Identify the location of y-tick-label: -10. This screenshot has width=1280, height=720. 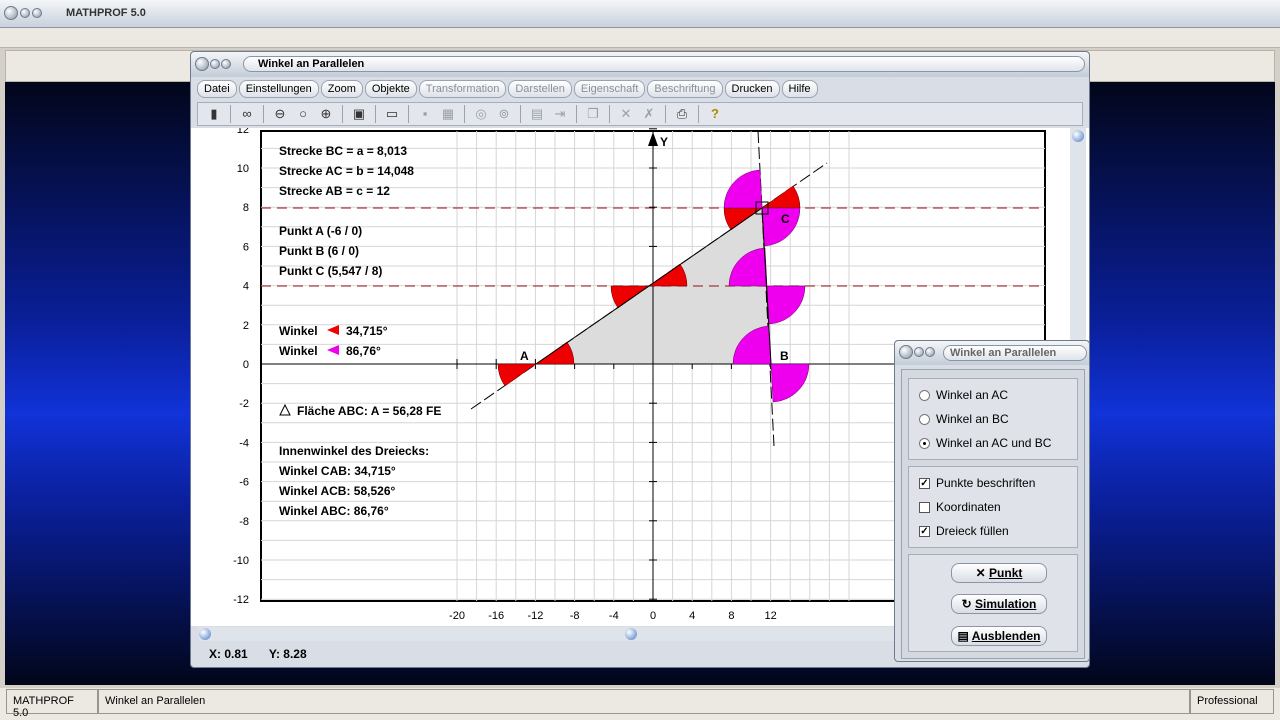
(241, 561).